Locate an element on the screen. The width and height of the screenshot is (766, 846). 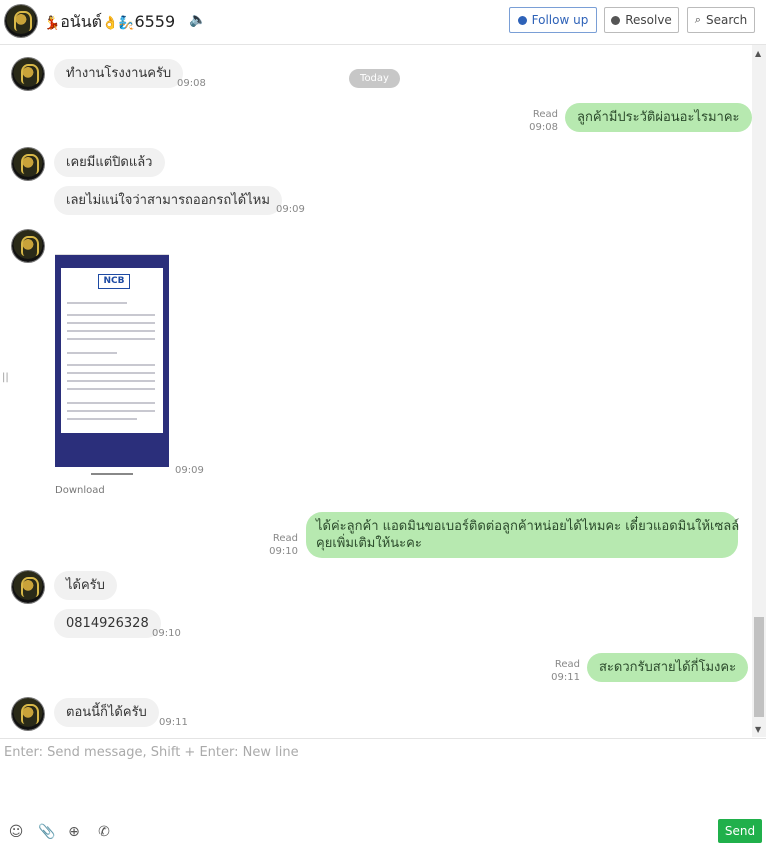
message-bubble: ลูกค้ามีประวัติผ่อนอะไรมาคะ is located at coordinates (658, 117).